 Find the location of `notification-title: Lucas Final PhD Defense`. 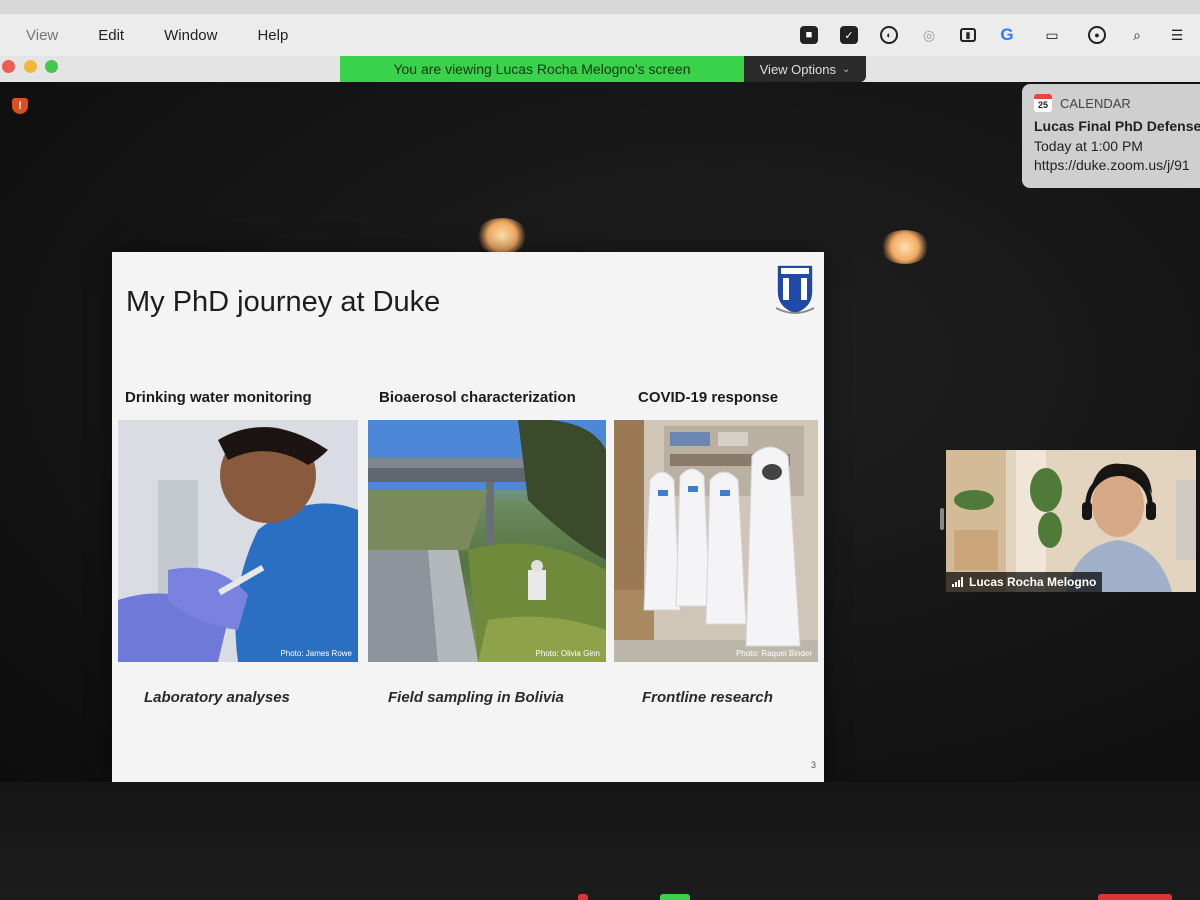

notification-title: Lucas Final PhD Defense is located at coordinates (1117, 126).